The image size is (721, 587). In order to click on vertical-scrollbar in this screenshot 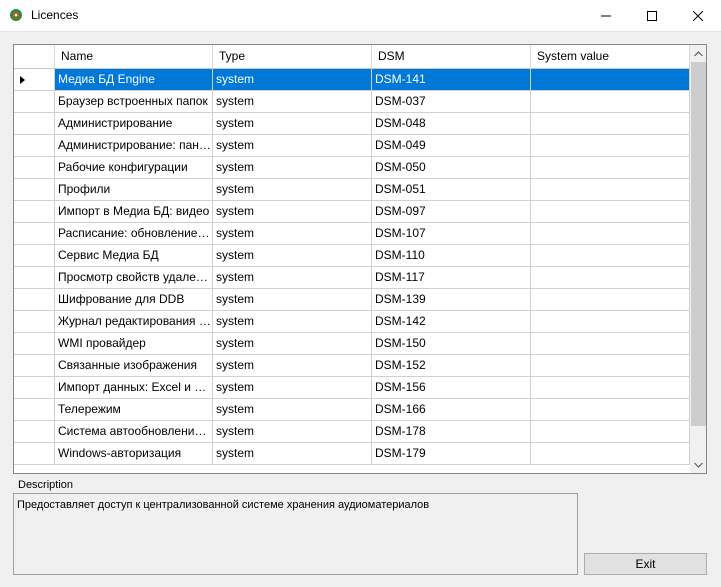, I will do `click(698, 259)`.